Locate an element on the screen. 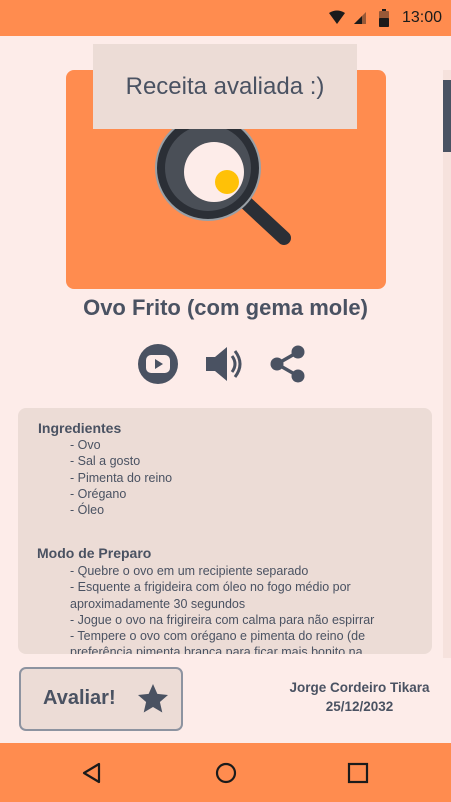 The height and width of the screenshot is (802, 451). author-name: Jorge Cordeiro Tikara is located at coordinates (359, 687).